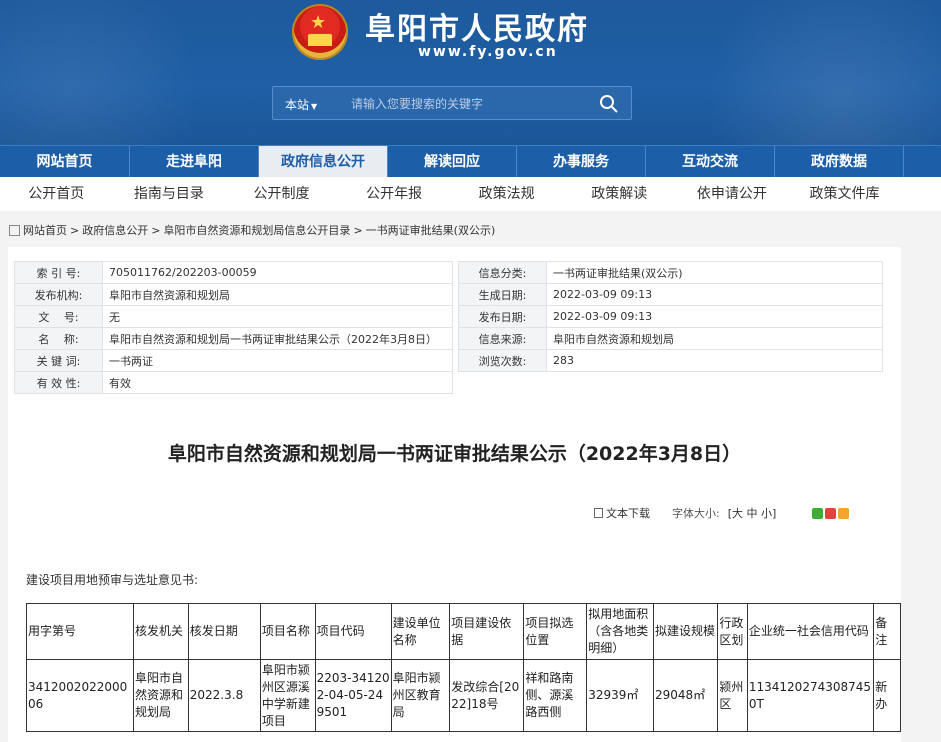 The width and height of the screenshot is (941, 742). I want to click on download-link: 文本下载, so click(628, 513).